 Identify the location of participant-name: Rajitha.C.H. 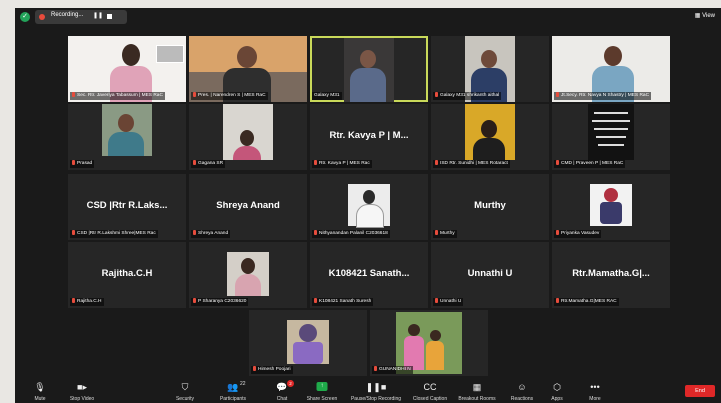
(87, 302).